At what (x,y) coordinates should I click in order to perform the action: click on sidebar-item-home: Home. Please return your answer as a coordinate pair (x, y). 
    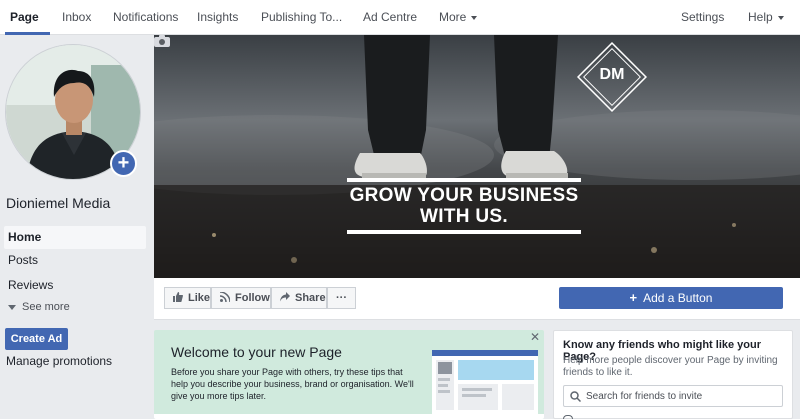
    Looking at the image, I should click on (75, 237).